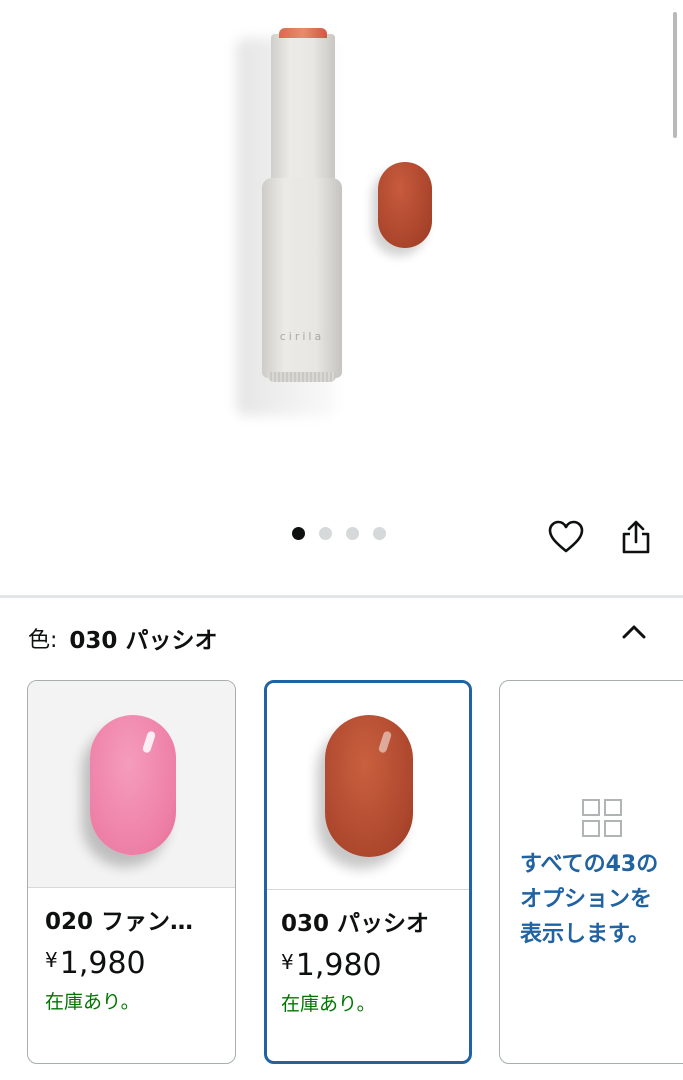 Image resolution: width=683 pixels, height=1080 pixels. I want to click on view-all-options-card: すべての43の オプションを 表示します。, so click(591, 872).